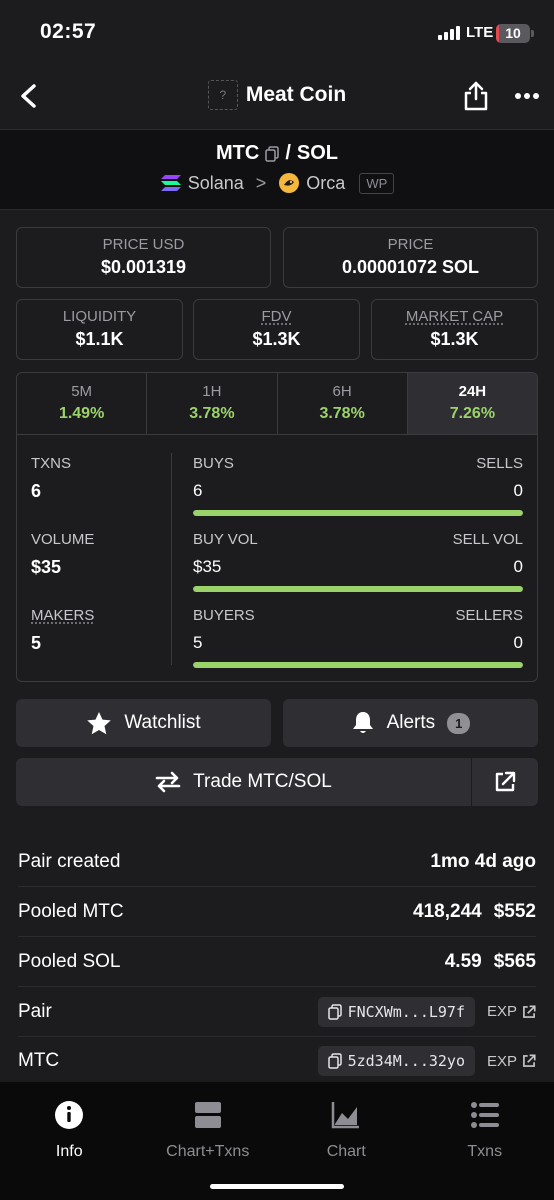  I want to click on volume-row: VOLUME $35 BUY VOL SELL VOL $35 0, so click(277, 569).